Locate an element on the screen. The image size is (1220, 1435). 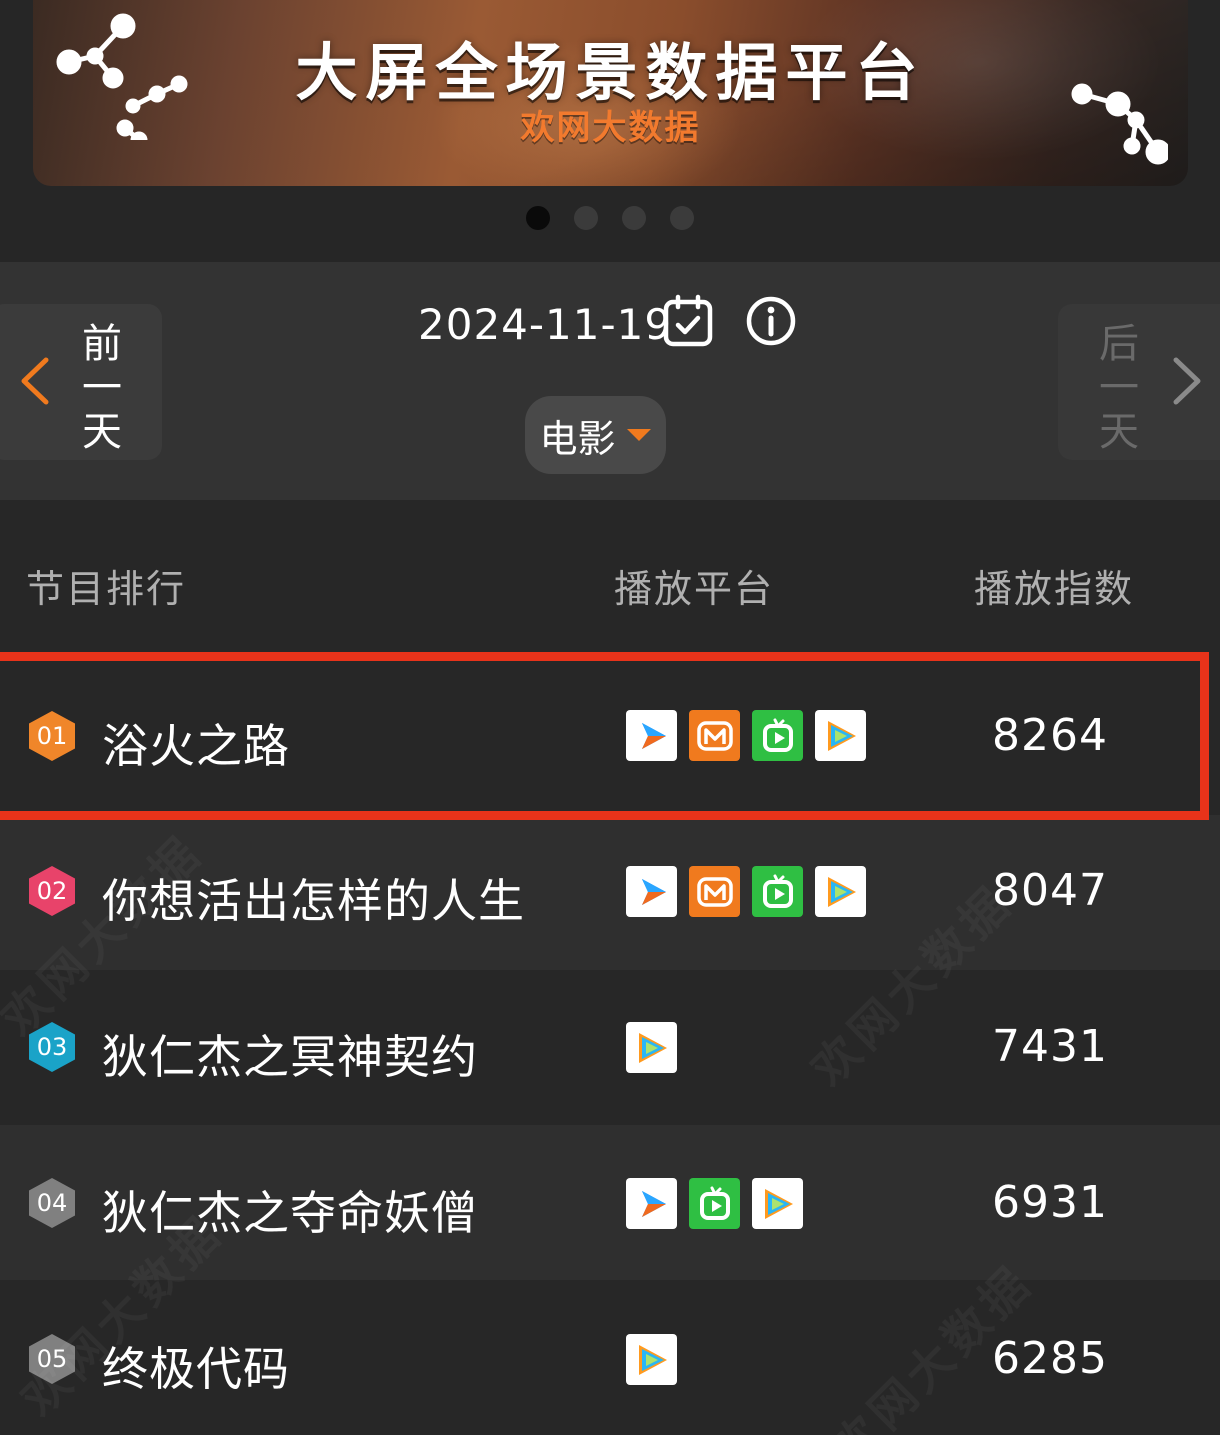
next-day-button: 后 一 天 is located at coordinates (1139, 382).